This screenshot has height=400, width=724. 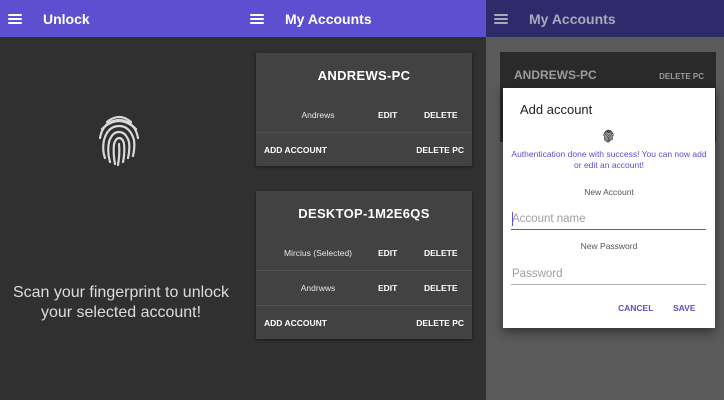 What do you see at coordinates (609, 246) in the screenshot?
I see `new-password-label: New Password` at bounding box center [609, 246].